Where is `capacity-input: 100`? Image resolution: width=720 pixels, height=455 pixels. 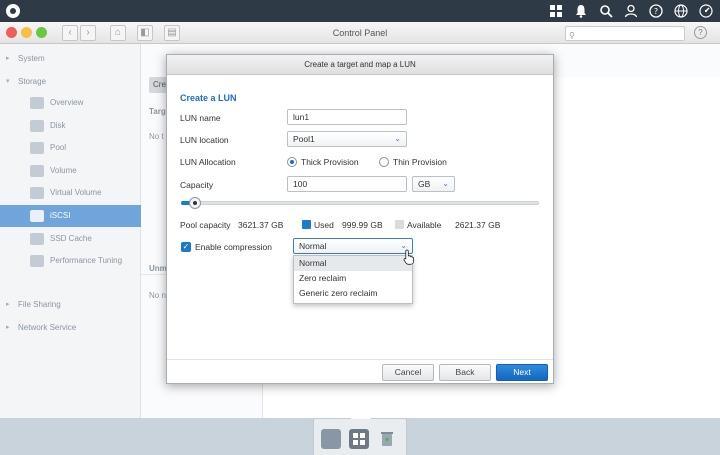
capacity-input: 100 is located at coordinates (347, 184).